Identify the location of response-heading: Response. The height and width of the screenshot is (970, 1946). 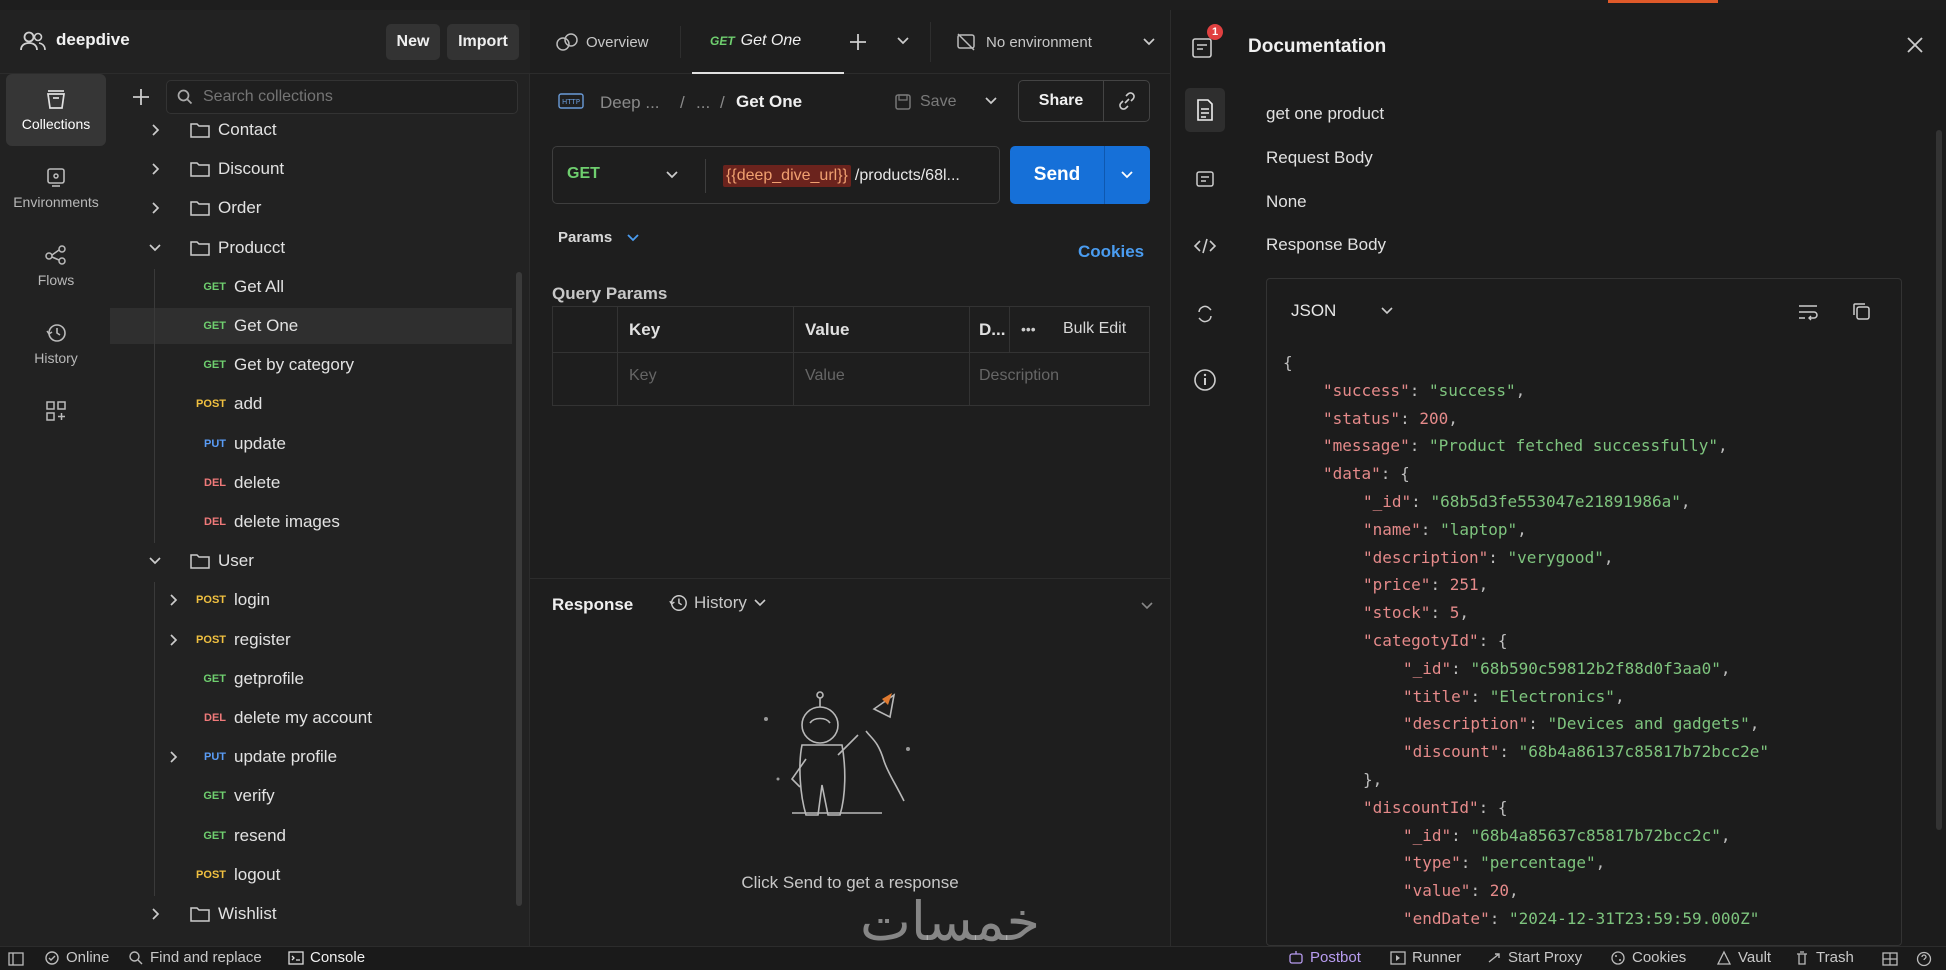
(593, 604).